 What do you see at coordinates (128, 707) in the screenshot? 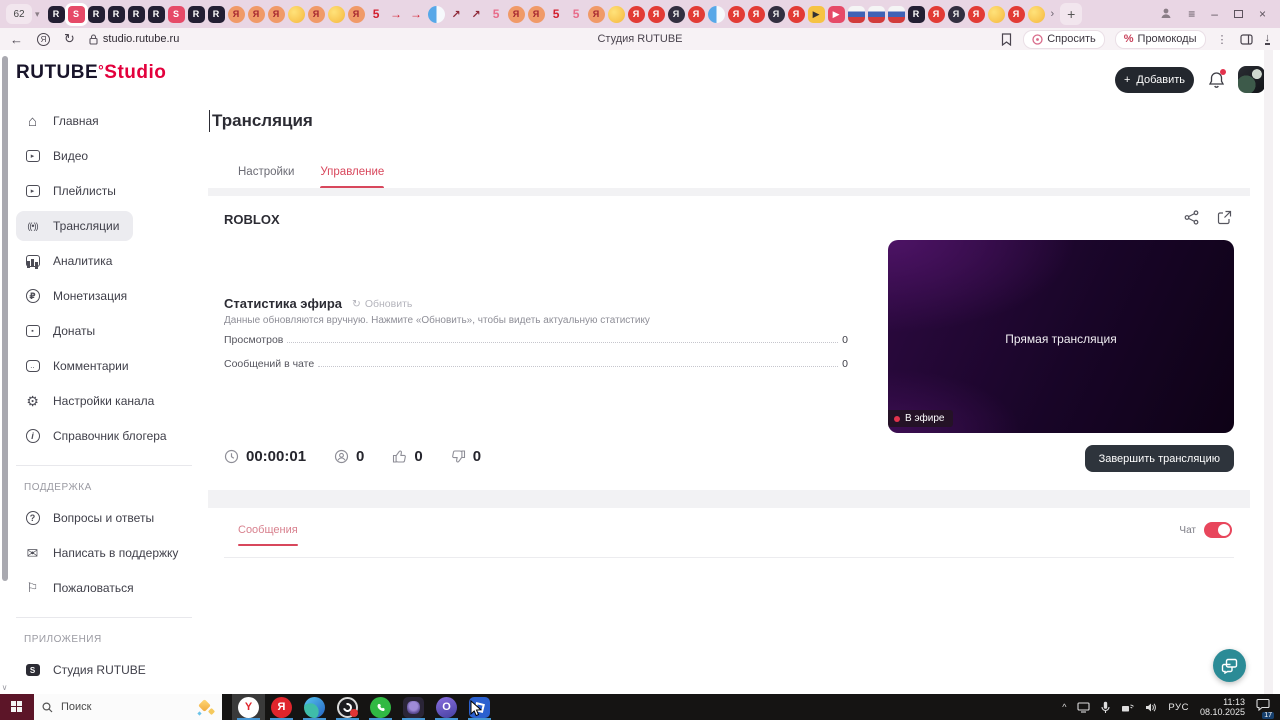
I see `taskbar-search: Поиск` at bounding box center [128, 707].